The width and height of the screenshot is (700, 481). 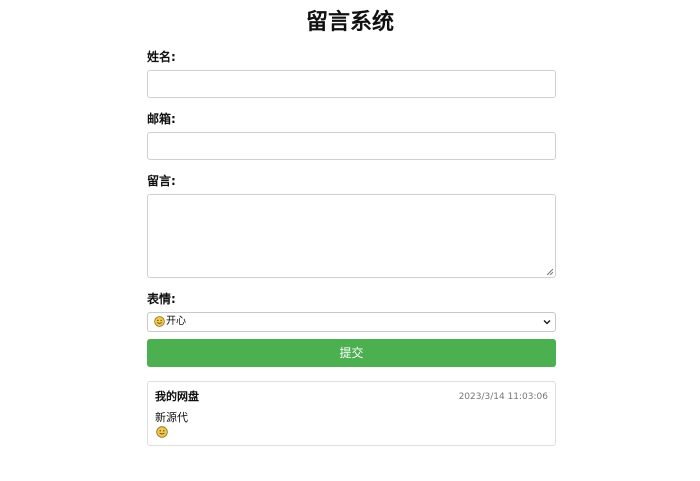 I want to click on emotion-select: 开心, so click(x=351, y=322).